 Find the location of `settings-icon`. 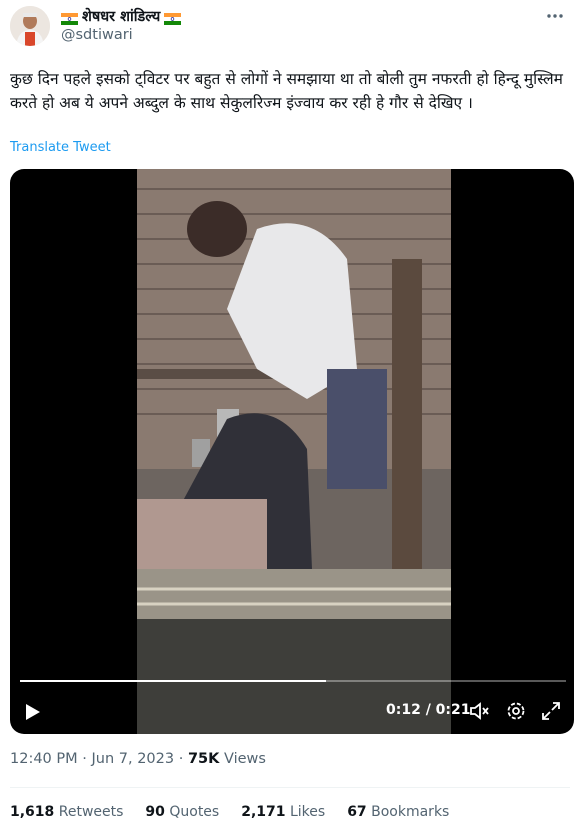

settings-icon is located at coordinates (516, 711).